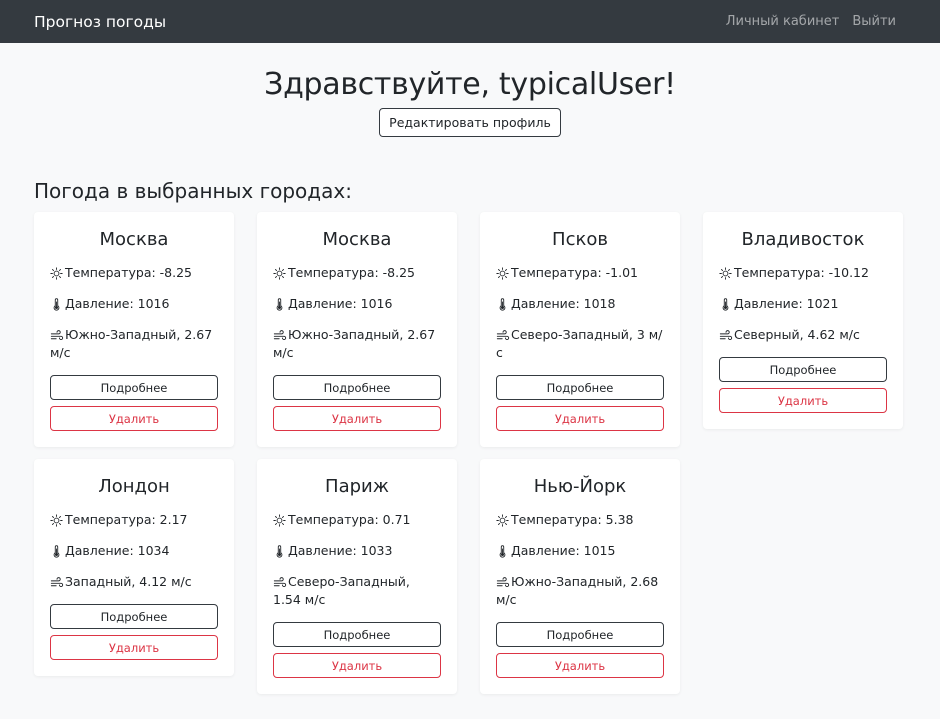  I want to click on pressure-line: Давление: 1018, so click(580, 304).